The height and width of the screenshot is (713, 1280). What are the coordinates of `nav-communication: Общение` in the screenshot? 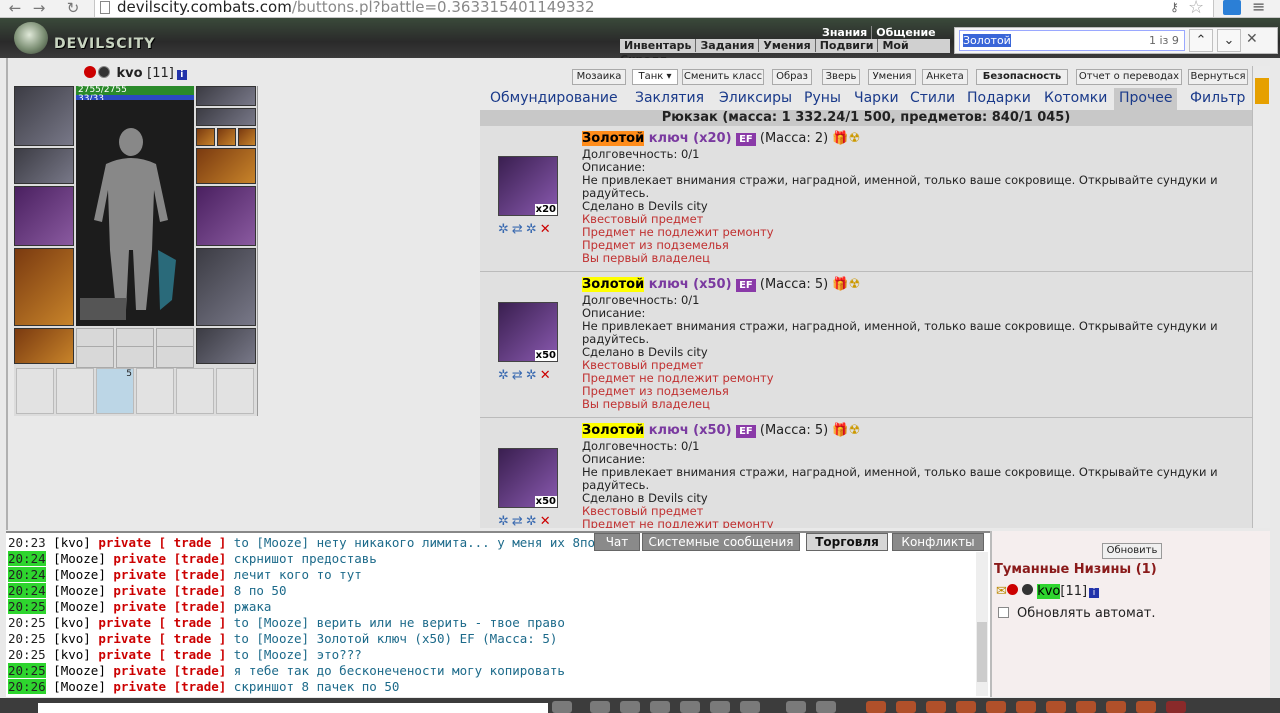 It's located at (905, 32).